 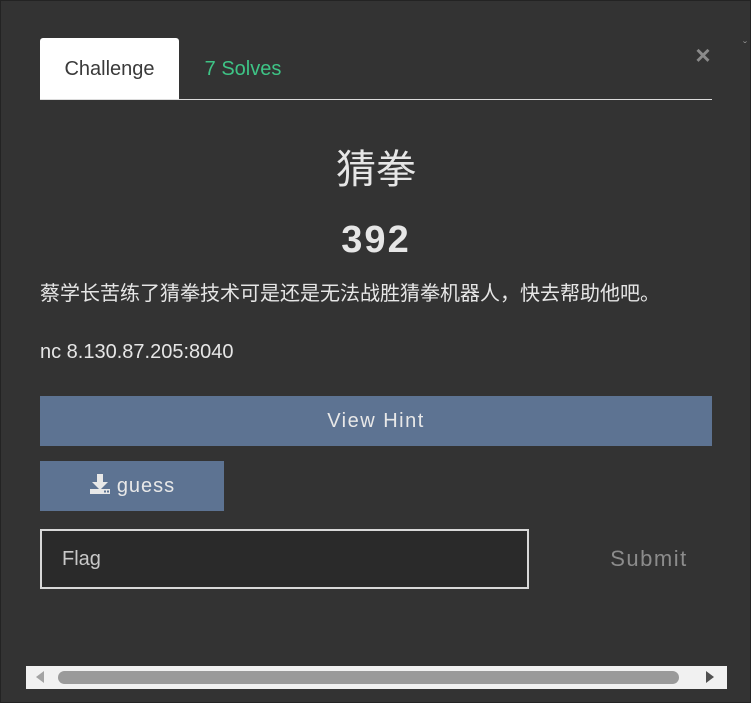 What do you see at coordinates (649, 559) in the screenshot?
I see `submit-button: Submit` at bounding box center [649, 559].